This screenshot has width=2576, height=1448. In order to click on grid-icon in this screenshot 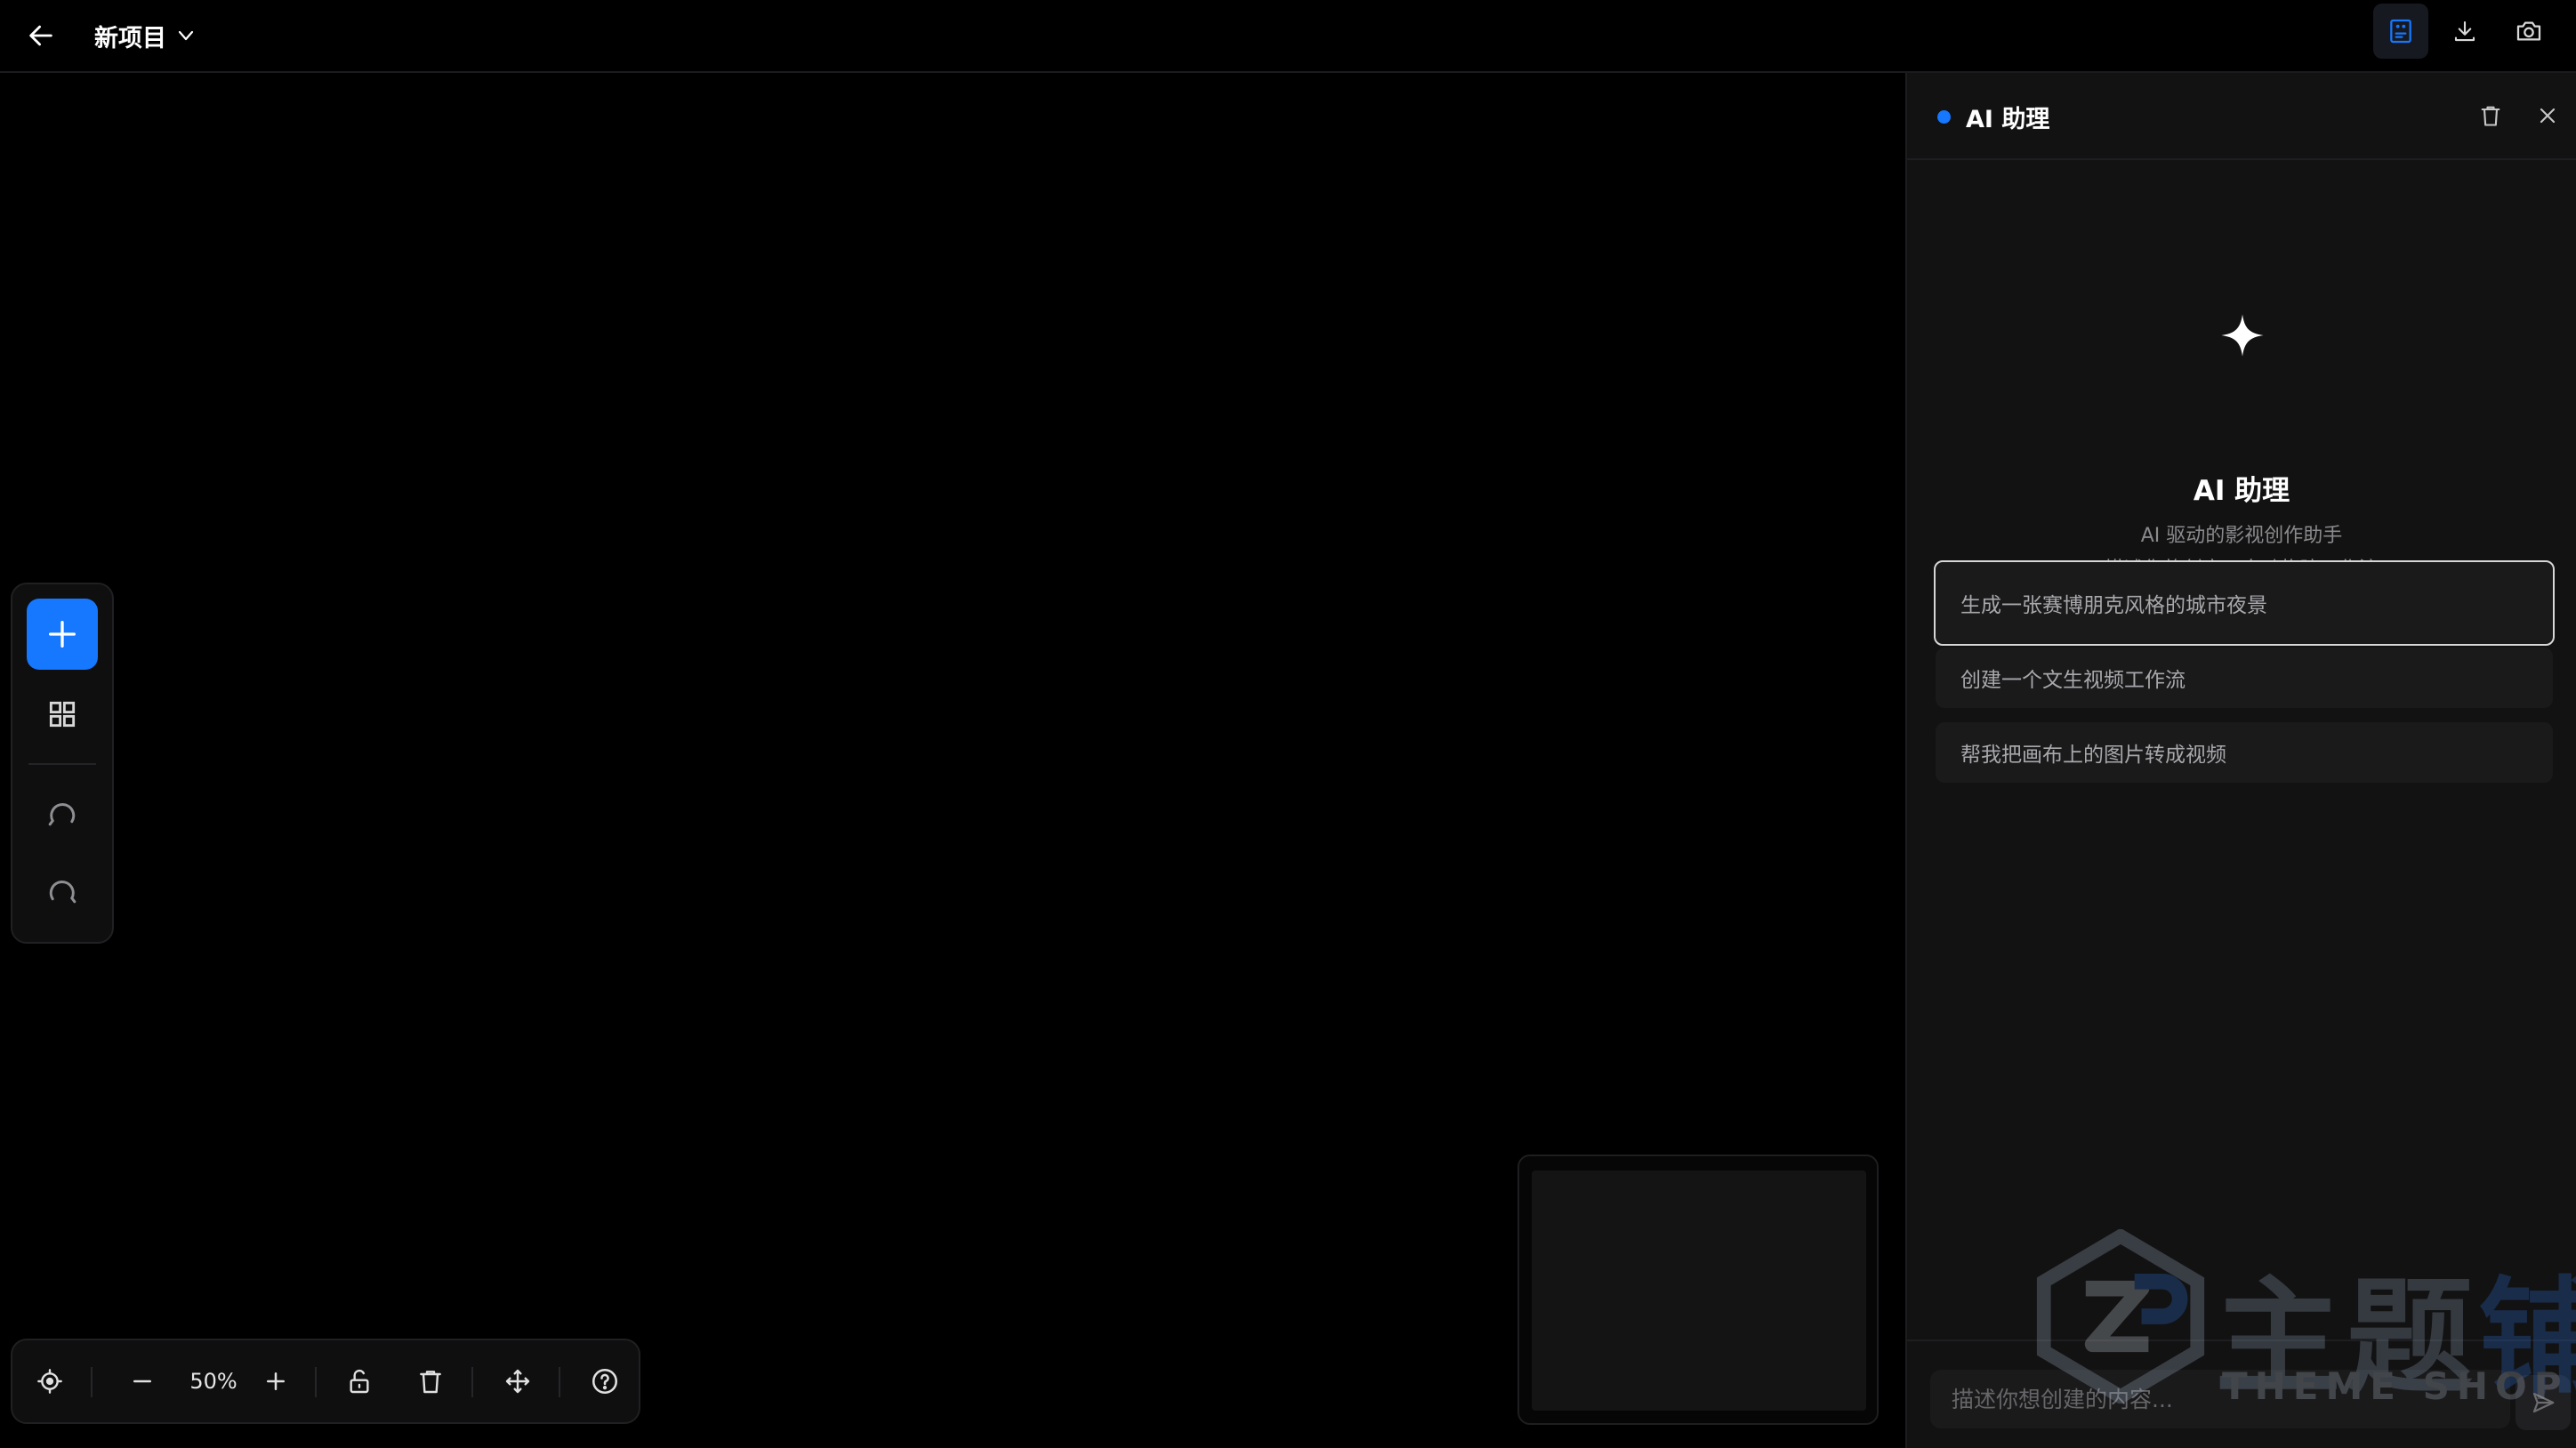, I will do `click(62, 715)`.